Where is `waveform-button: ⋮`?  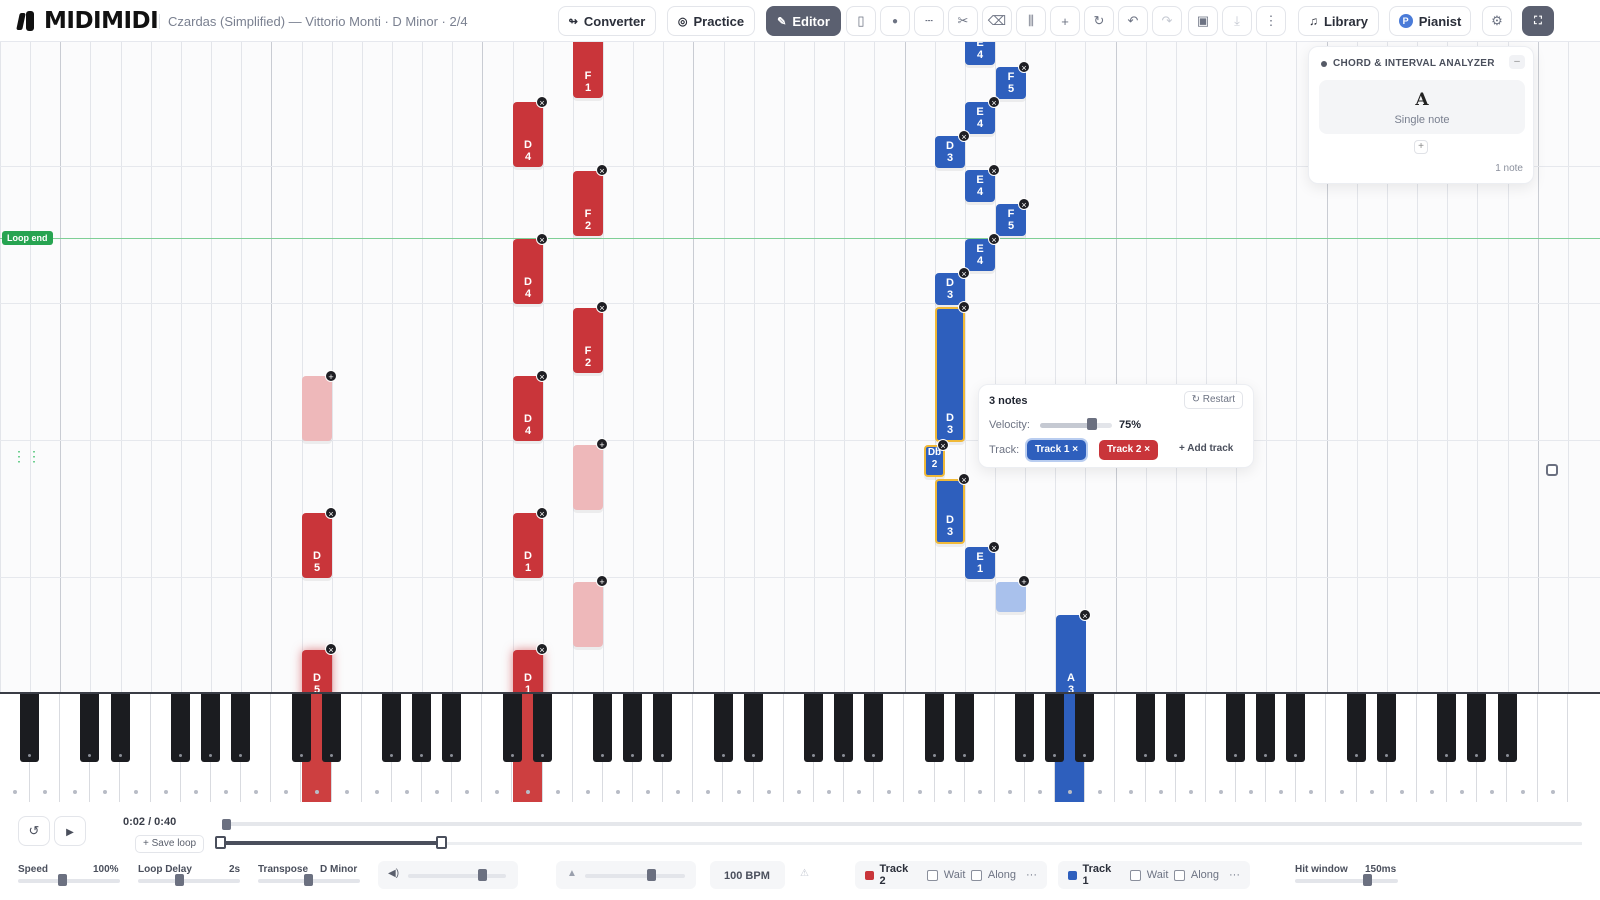 waveform-button: ⋮ is located at coordinates (1271, 21).